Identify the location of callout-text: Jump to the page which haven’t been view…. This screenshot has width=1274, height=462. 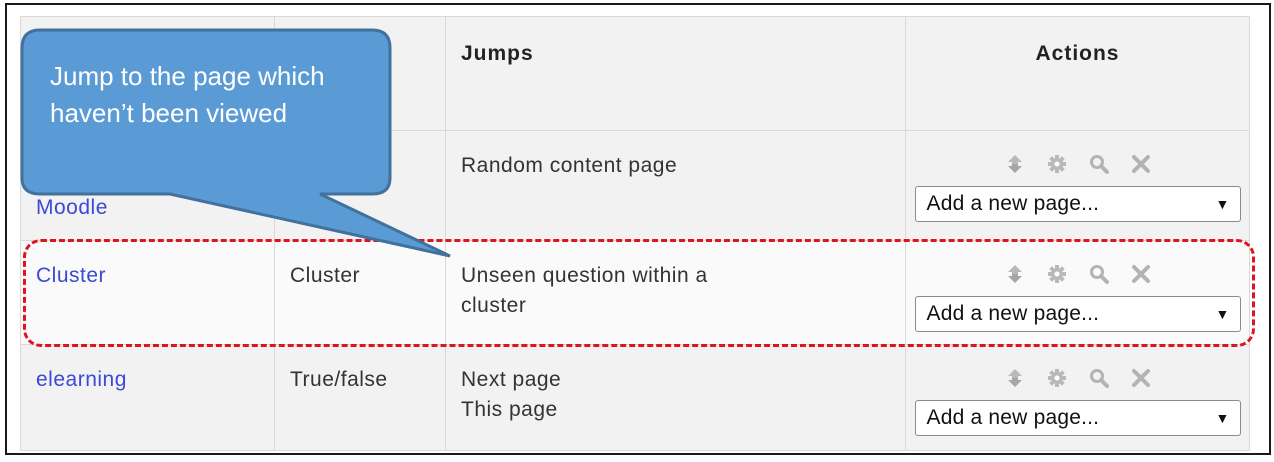
(187, 94).